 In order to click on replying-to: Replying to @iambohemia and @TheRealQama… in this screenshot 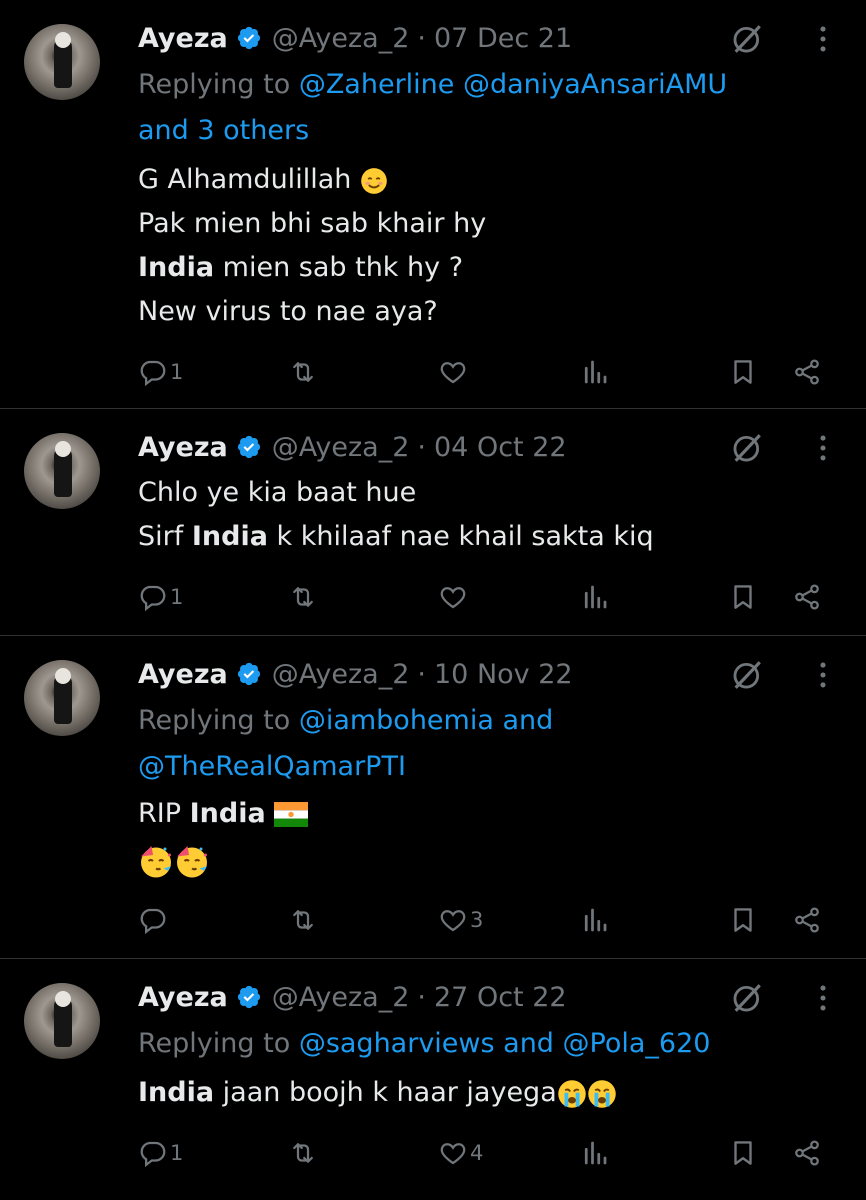, I will do `click(488, 744)`.